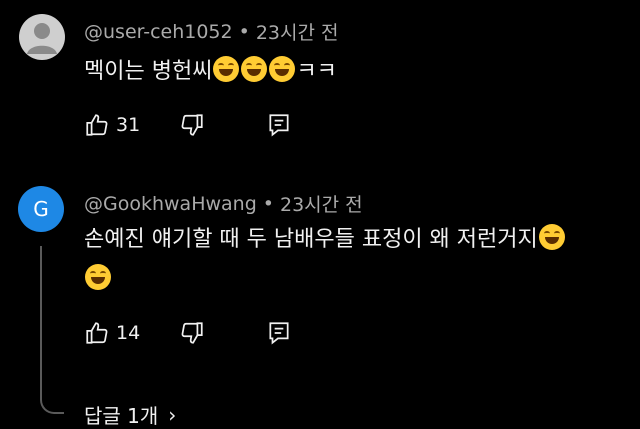  I want to click on avatar-letter: G, so click(41, 209).